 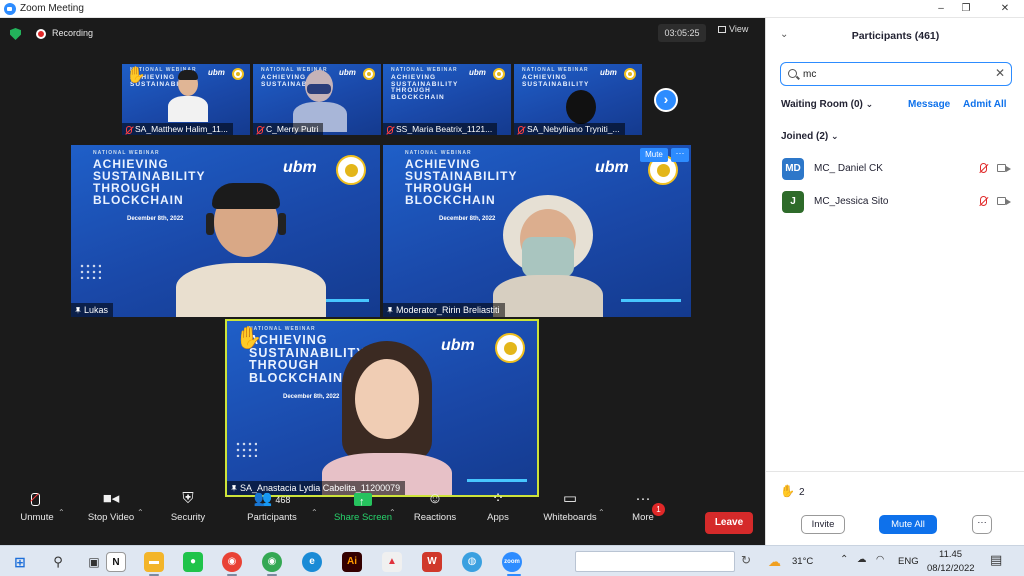 What do you see at coordinates (895, 169) in the screenshot?
I see `participant-row: MD MC_ Daniel CK` at bounding box center [895, 169].